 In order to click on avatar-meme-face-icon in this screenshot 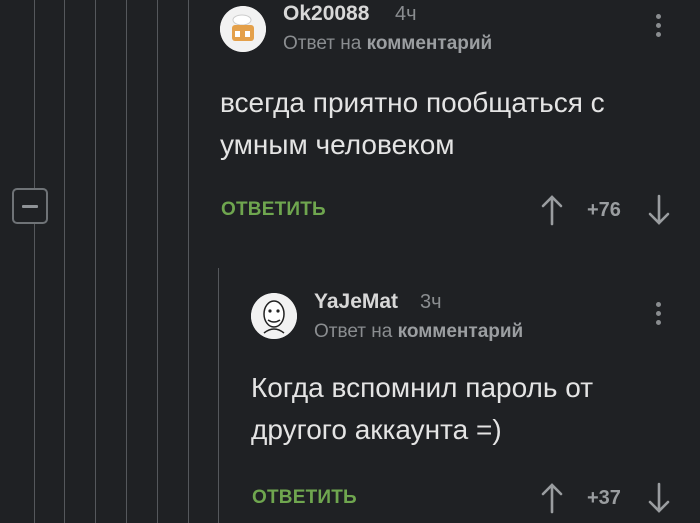, I will do `click(274, 316)`.